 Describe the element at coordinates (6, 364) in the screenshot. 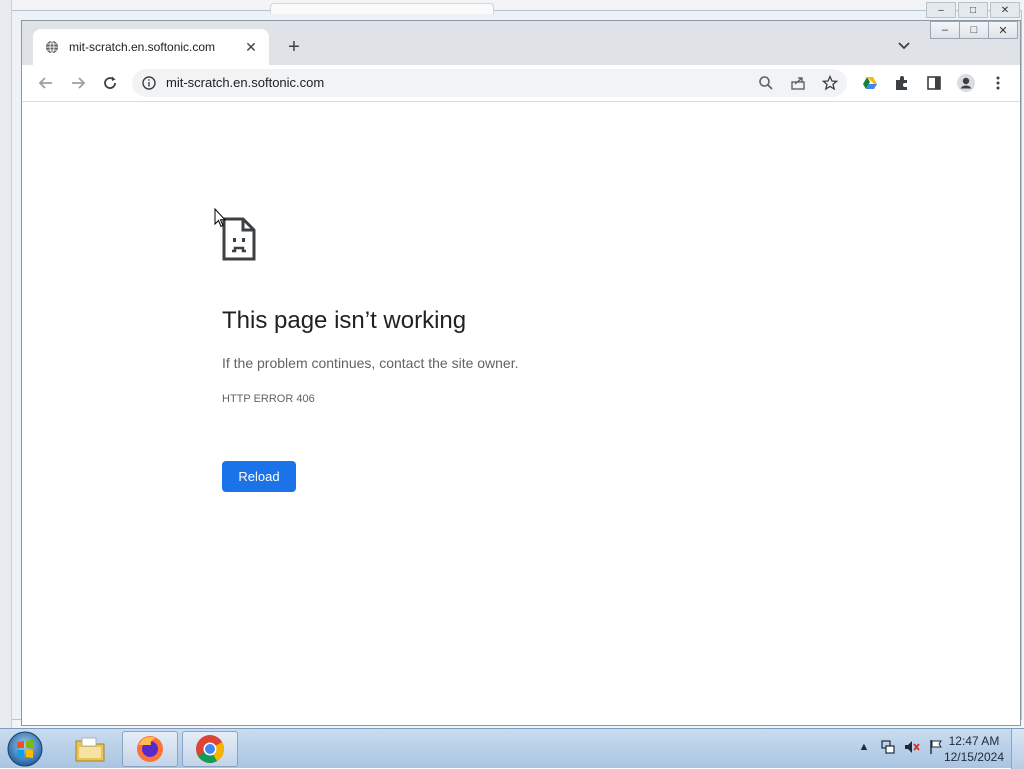

I see `background-window-edge` at that location.